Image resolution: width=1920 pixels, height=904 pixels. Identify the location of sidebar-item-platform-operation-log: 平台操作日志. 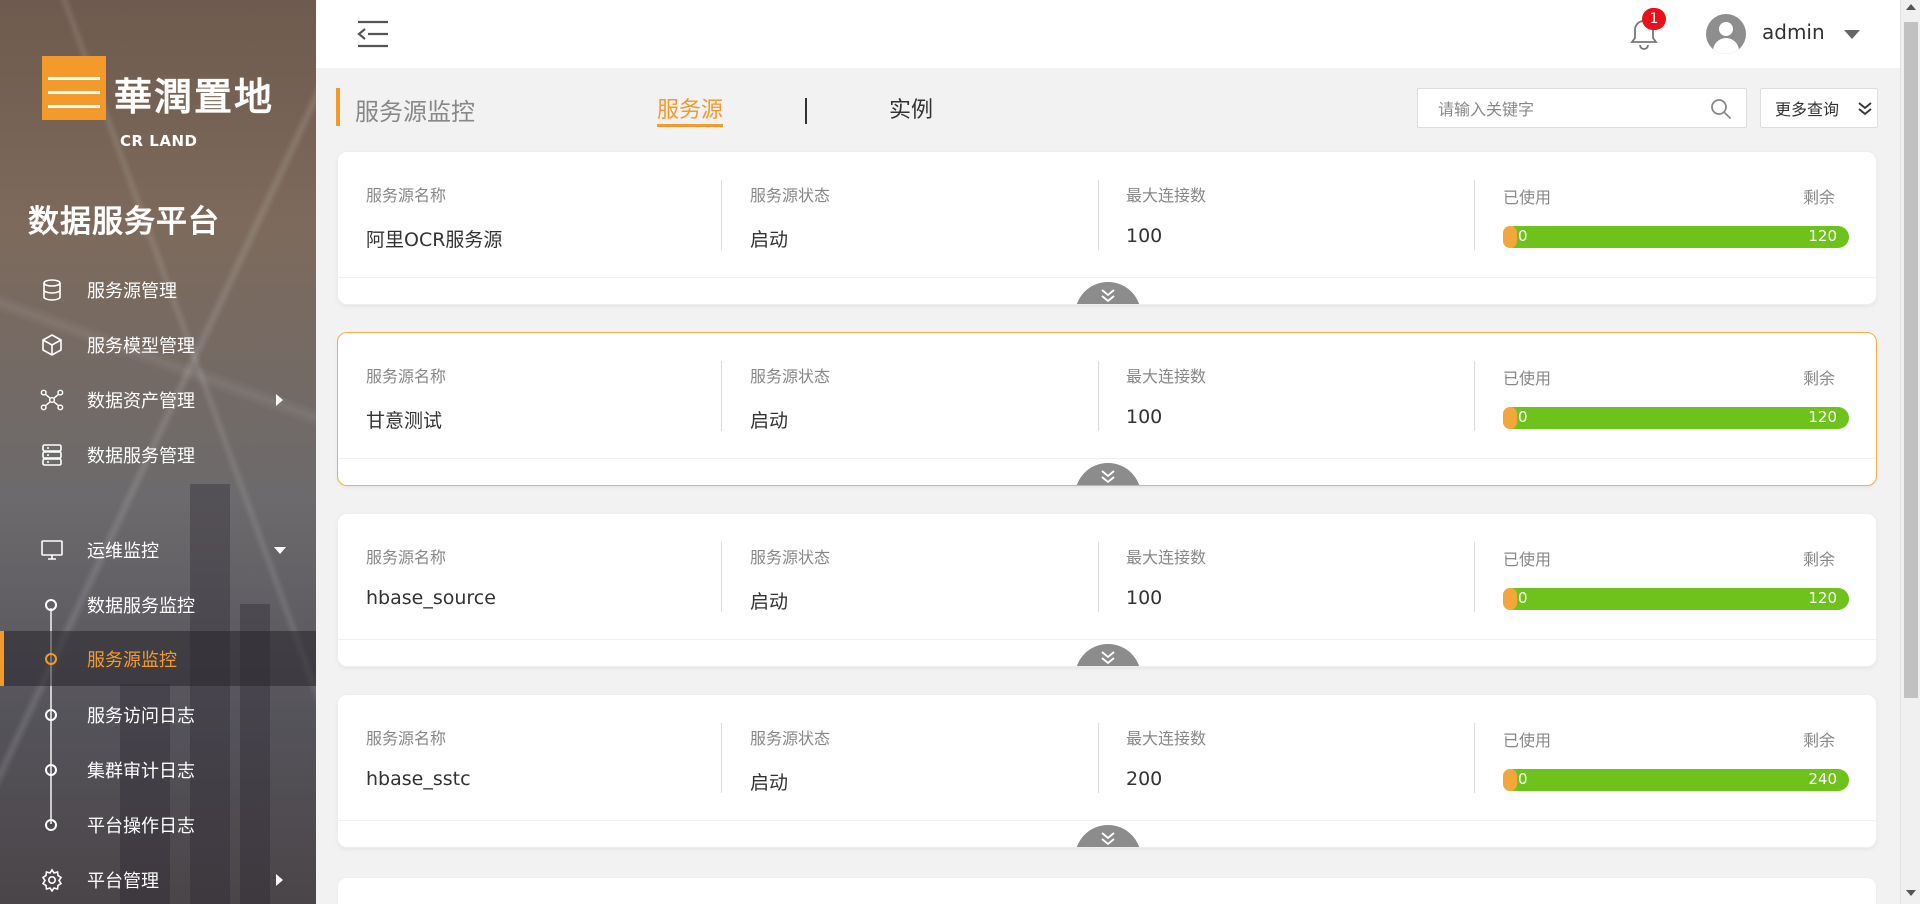
(158, 825).